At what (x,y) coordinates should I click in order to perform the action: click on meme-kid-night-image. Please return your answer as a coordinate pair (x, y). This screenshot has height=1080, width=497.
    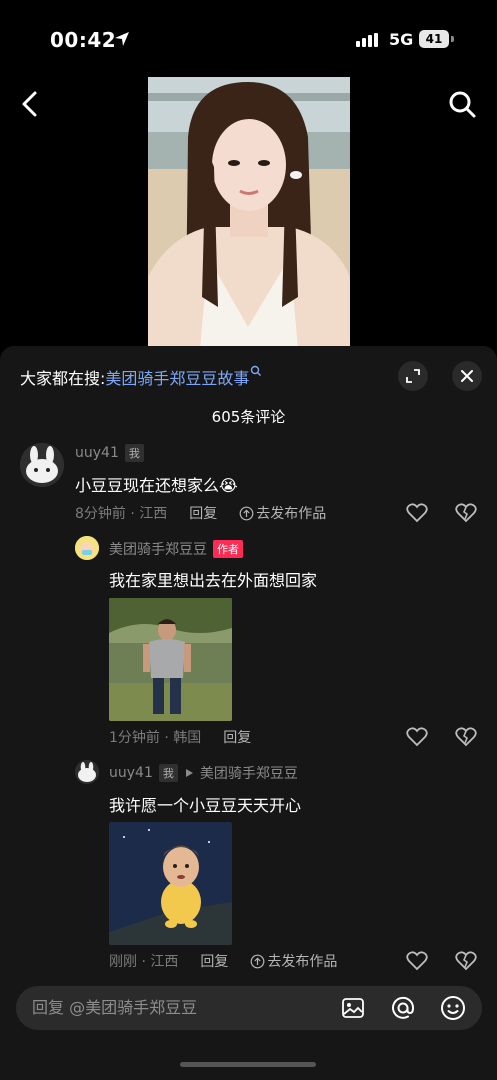
    Looking at the image, I should click on (170, 883).